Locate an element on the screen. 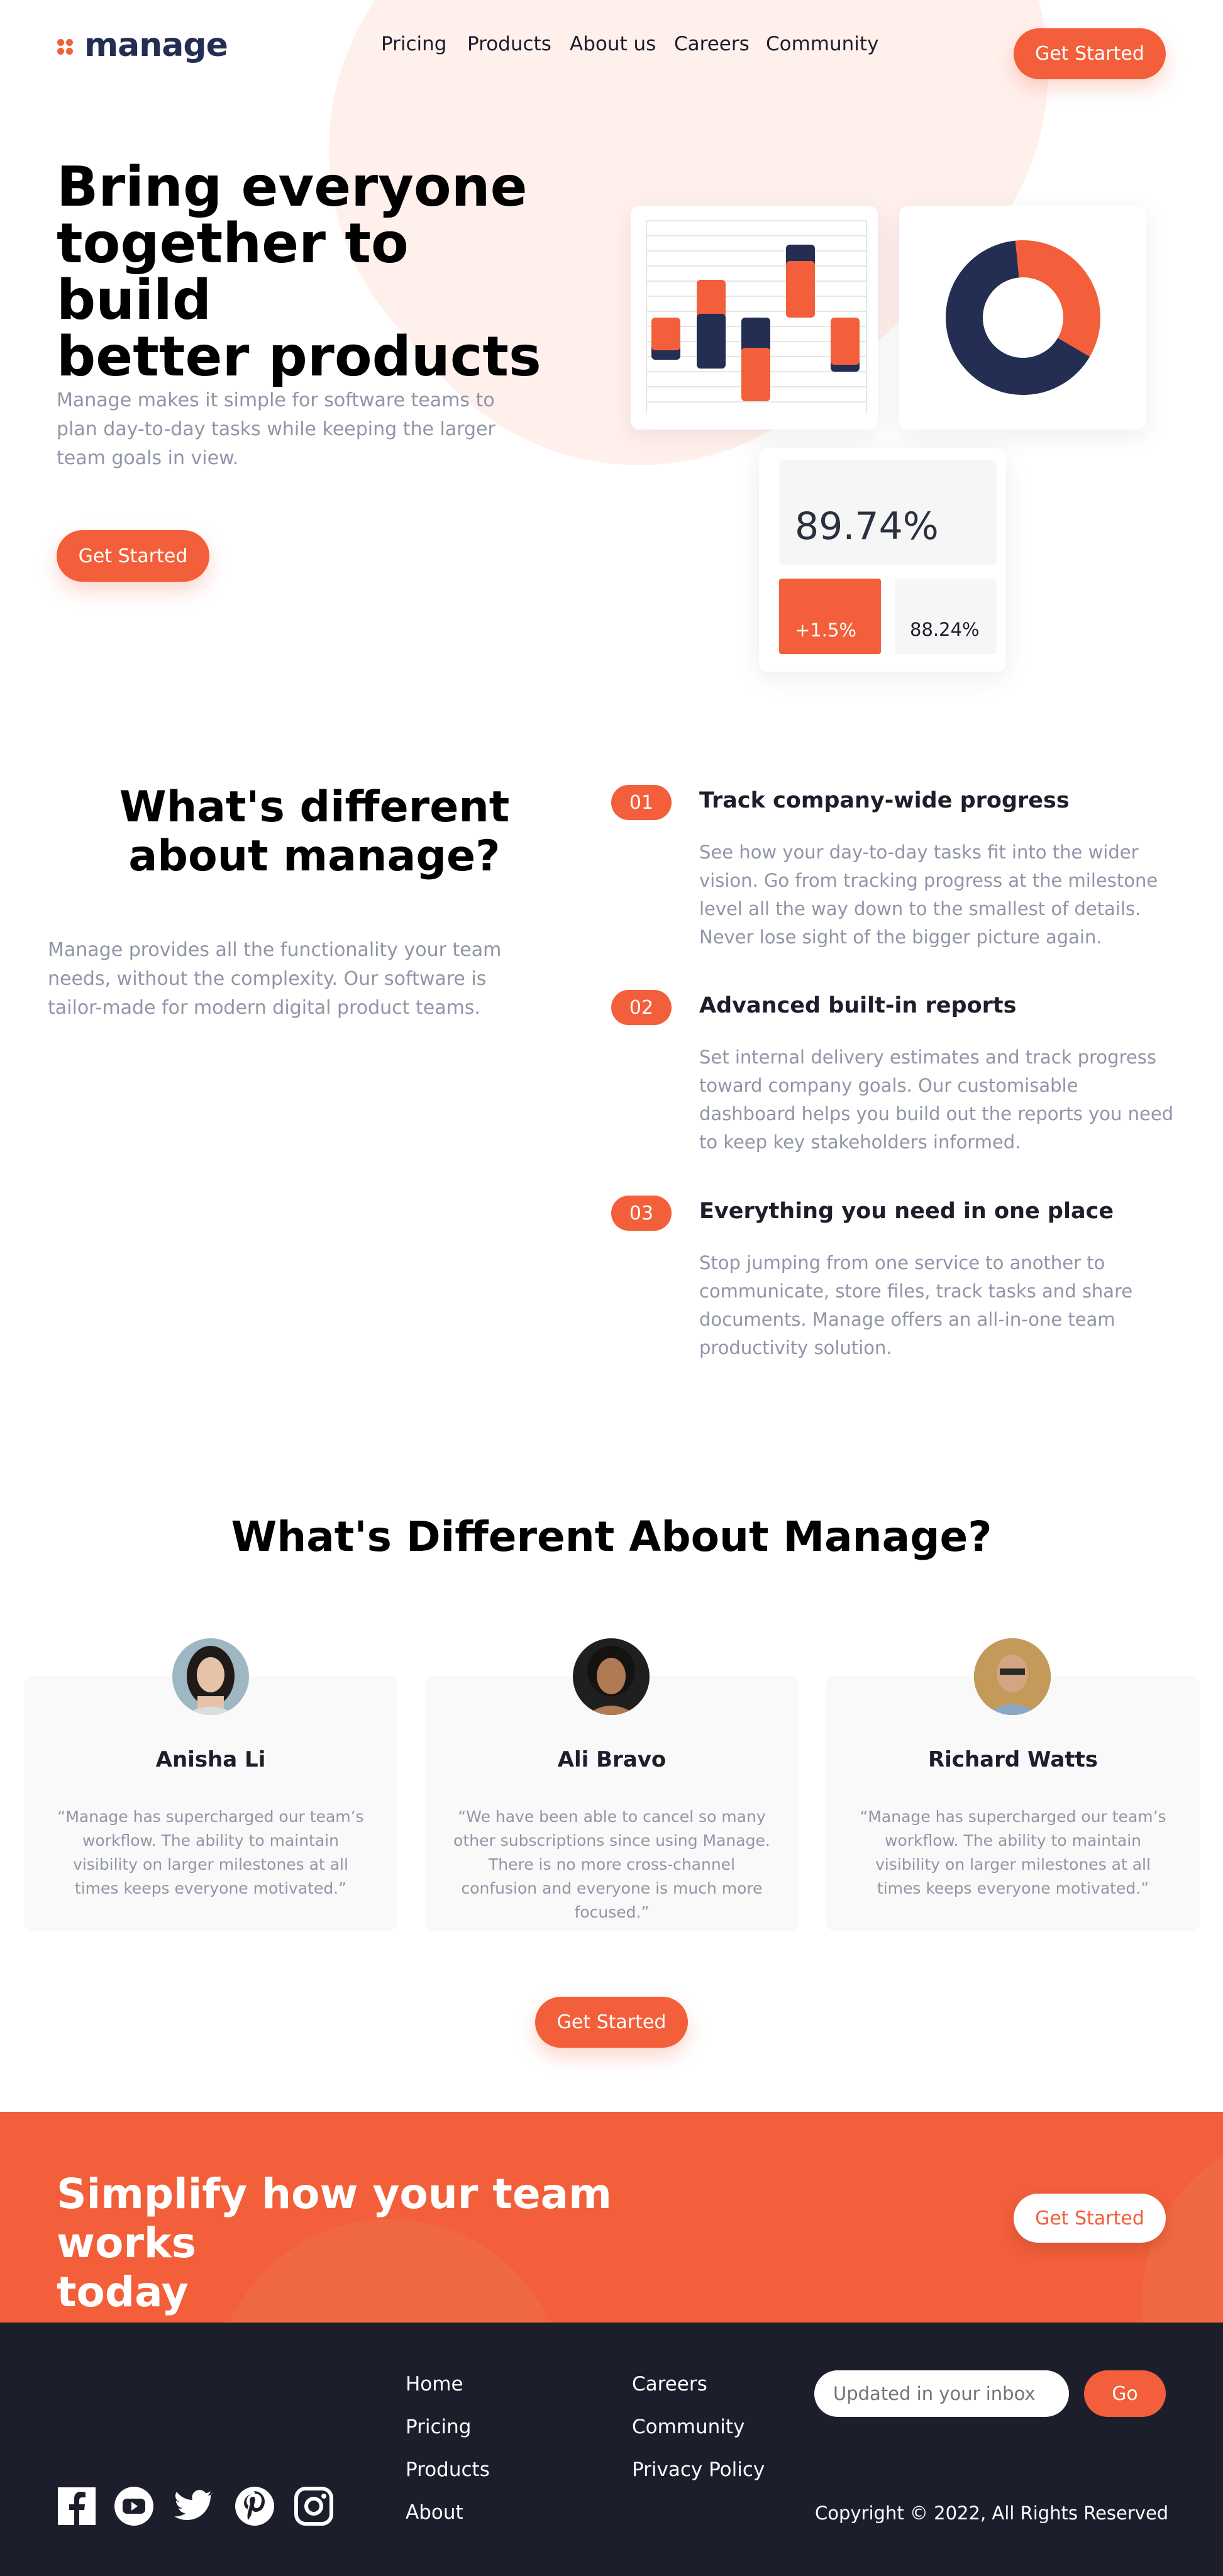  nav-item-community: Community is located at coordinates (822, 44).